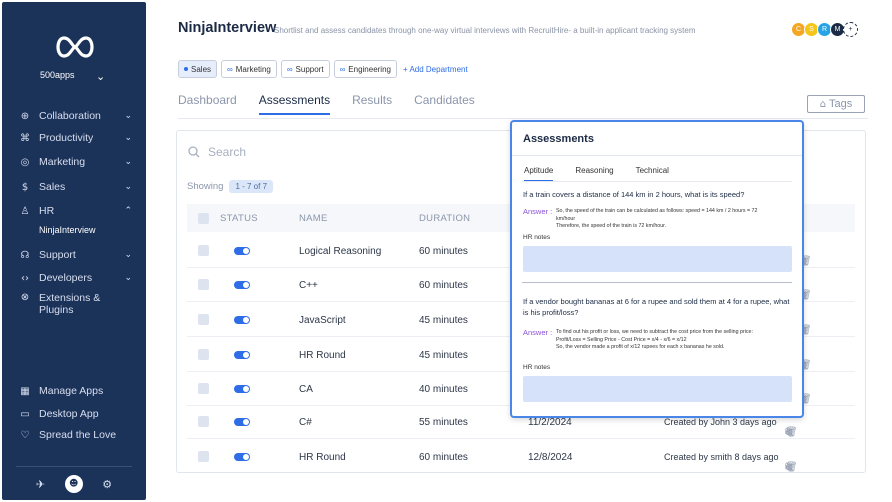 The image size is (892, 502). Describe the element at coordinates (308, 285) in the screenshot. I see `assessment-name: C++` at that location.